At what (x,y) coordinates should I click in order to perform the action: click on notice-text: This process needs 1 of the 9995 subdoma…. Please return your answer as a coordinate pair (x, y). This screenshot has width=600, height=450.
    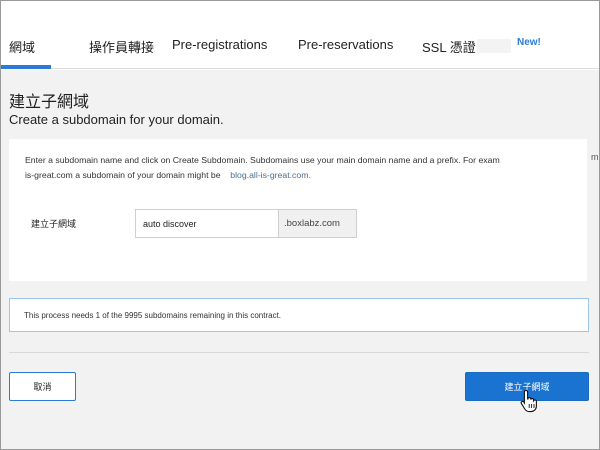
    Looking at the image, I should click on (153, 315).